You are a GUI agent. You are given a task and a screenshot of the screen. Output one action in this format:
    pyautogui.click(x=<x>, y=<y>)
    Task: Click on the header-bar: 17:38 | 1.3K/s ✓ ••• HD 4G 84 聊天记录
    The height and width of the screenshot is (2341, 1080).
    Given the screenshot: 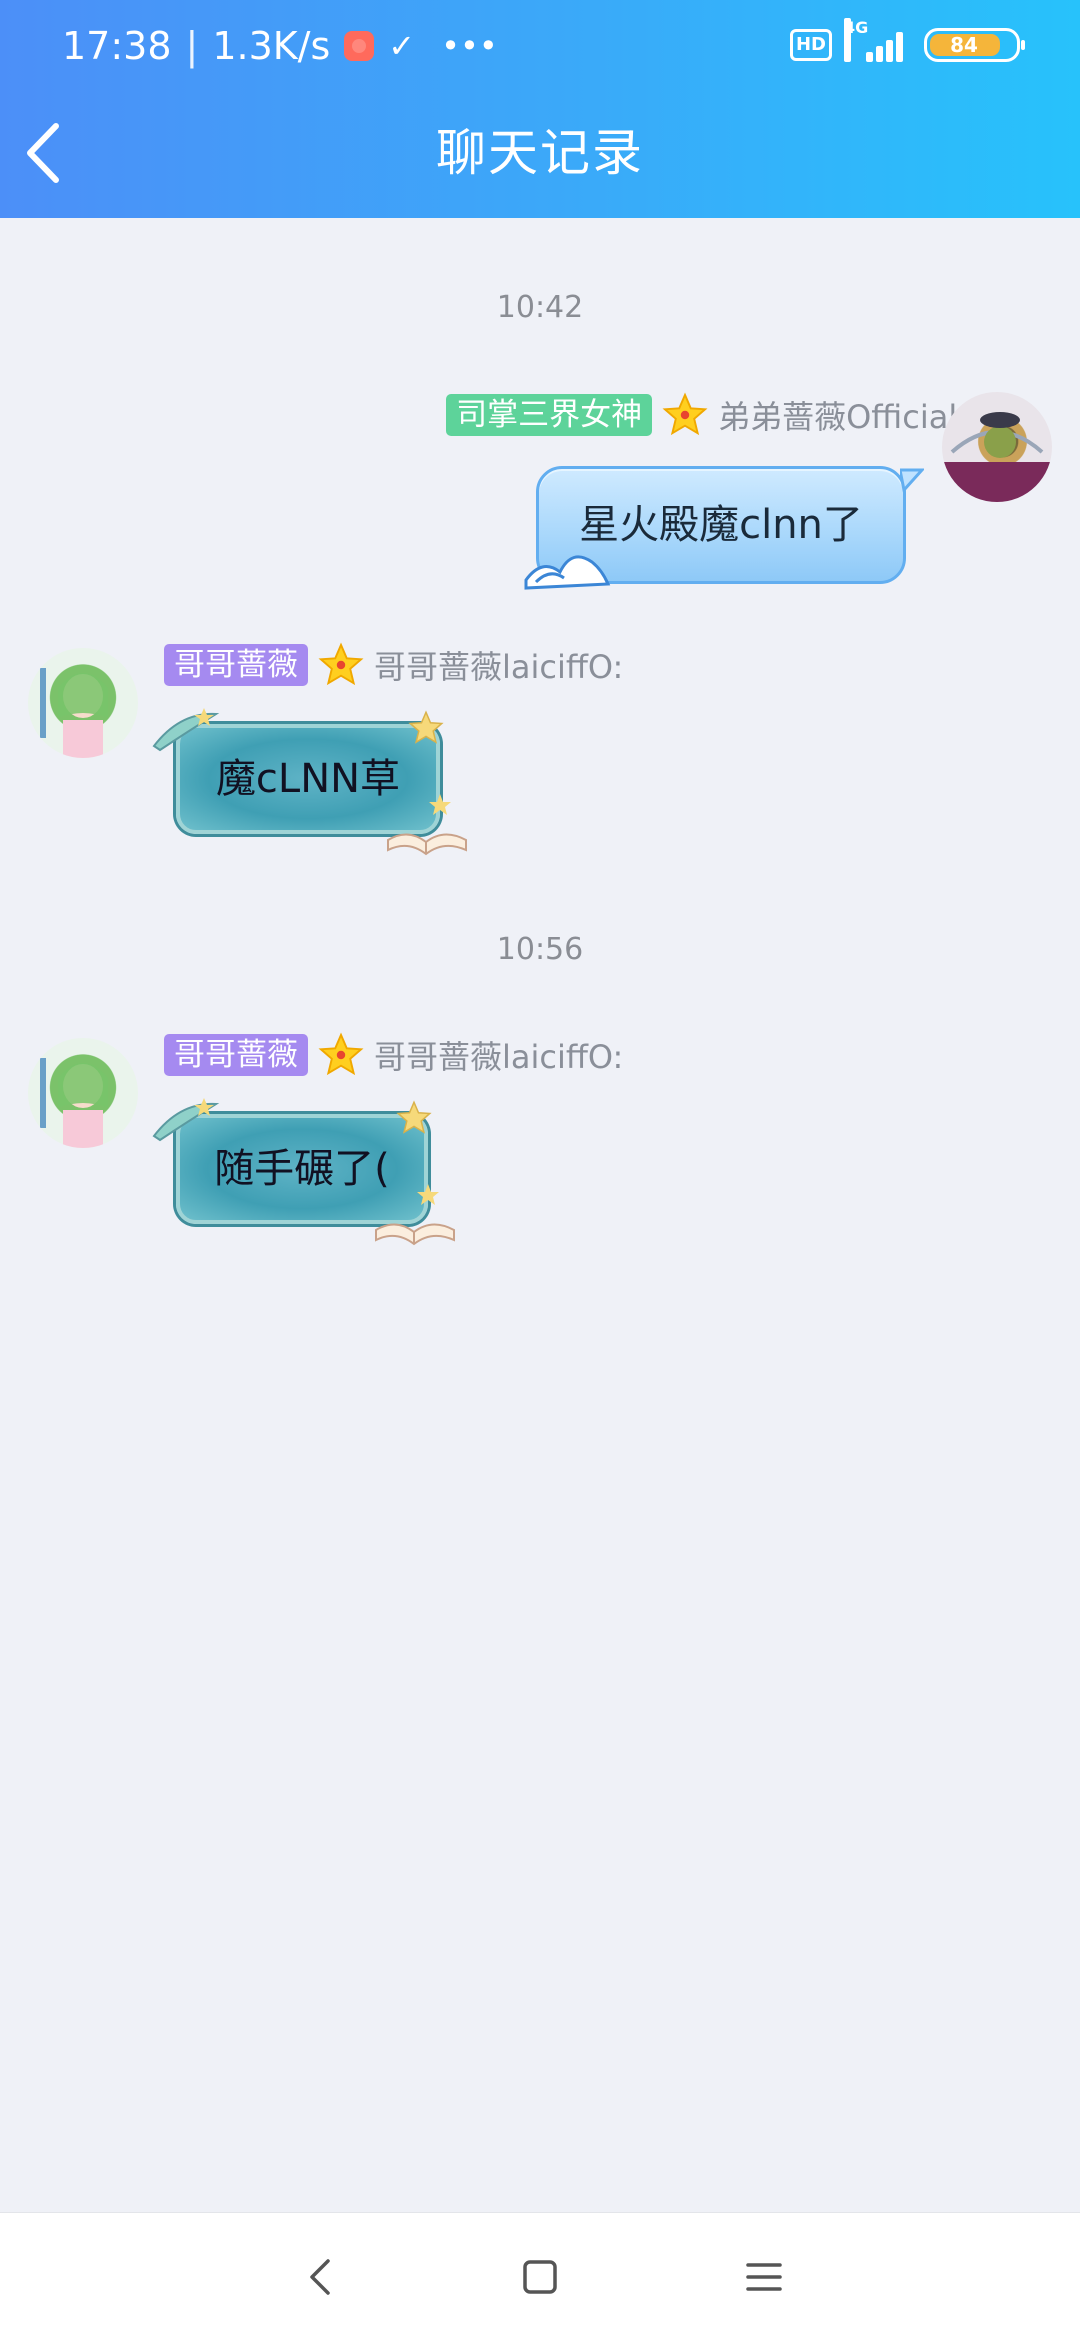 What is the action you would take?
    pyautogui.click(x=540, y=109)
    